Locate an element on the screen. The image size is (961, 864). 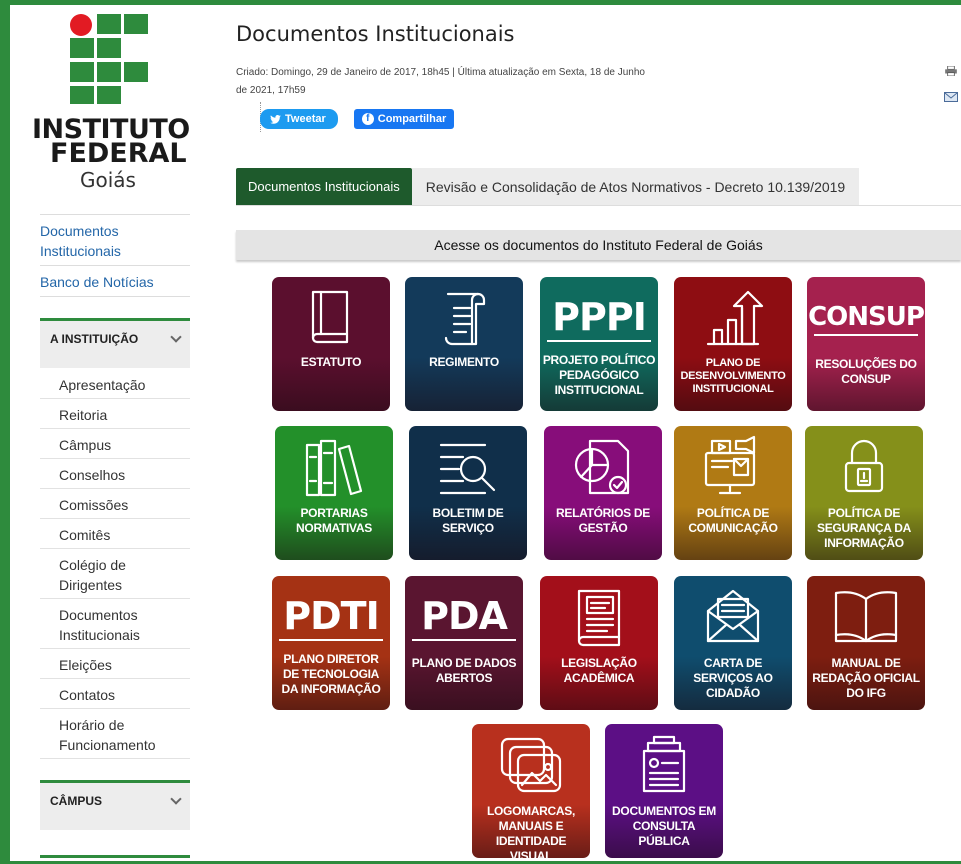
tile-pie-report: RELATÓRIOS DE GESTÃO is located at coordinates (603, 493).